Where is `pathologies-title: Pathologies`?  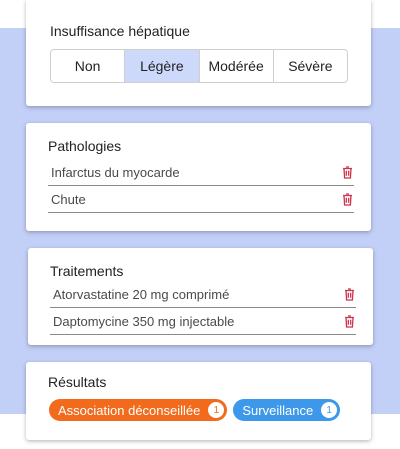 pathologies-title: Pathologies is located at coordinates (85, 146).